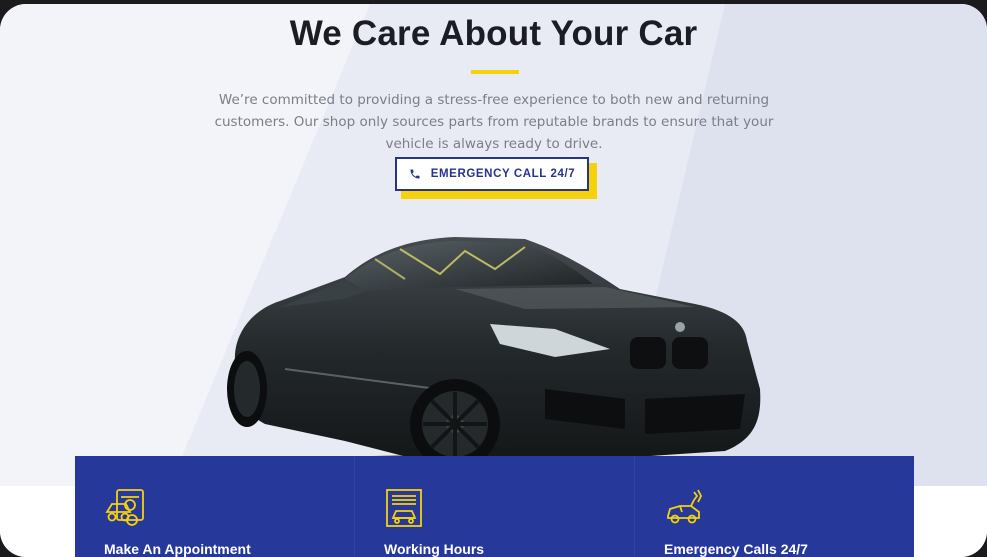 The height and width of the screenshot is (557, 987). I want to click on feature-card-working-hours: Working Hours, so click(494, 506).